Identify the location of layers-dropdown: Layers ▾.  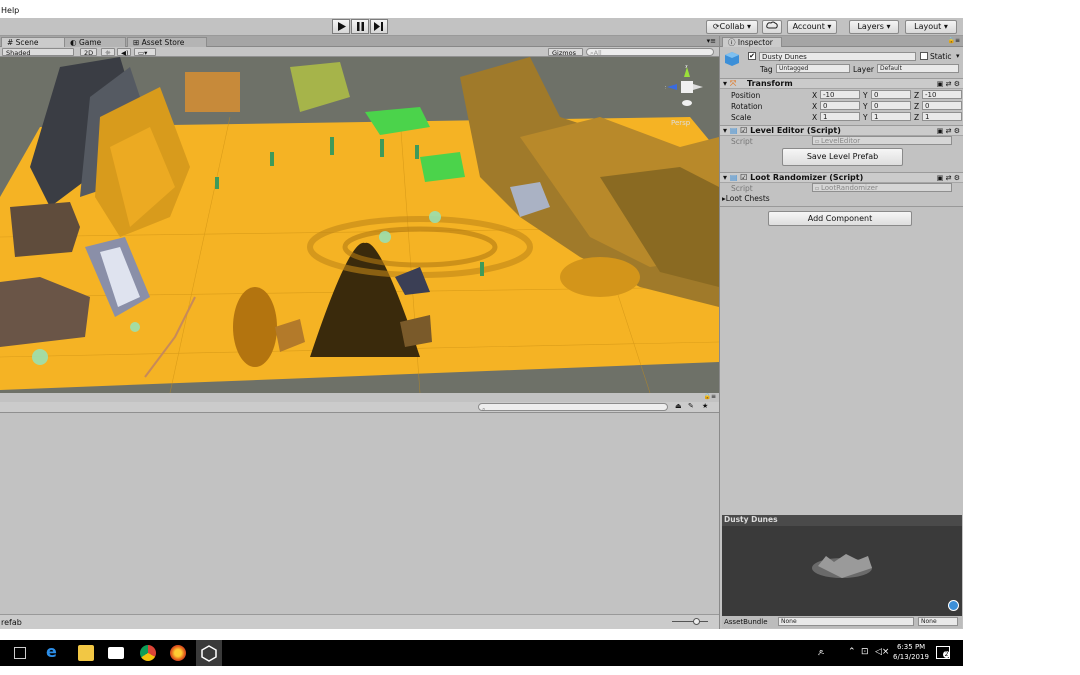
(874, 27).